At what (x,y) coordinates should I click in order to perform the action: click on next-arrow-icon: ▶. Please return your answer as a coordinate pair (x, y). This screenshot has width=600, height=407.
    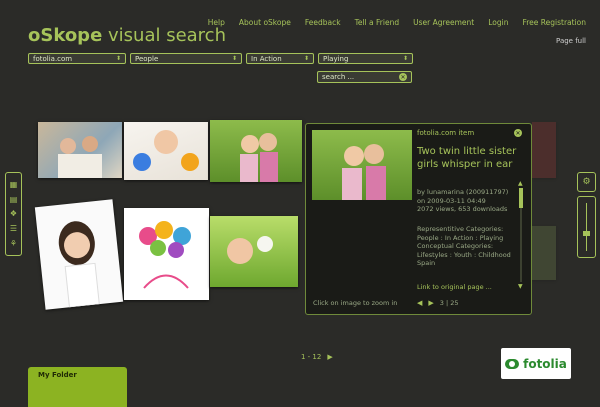
    Looking at the image, I should click on (430, 303).